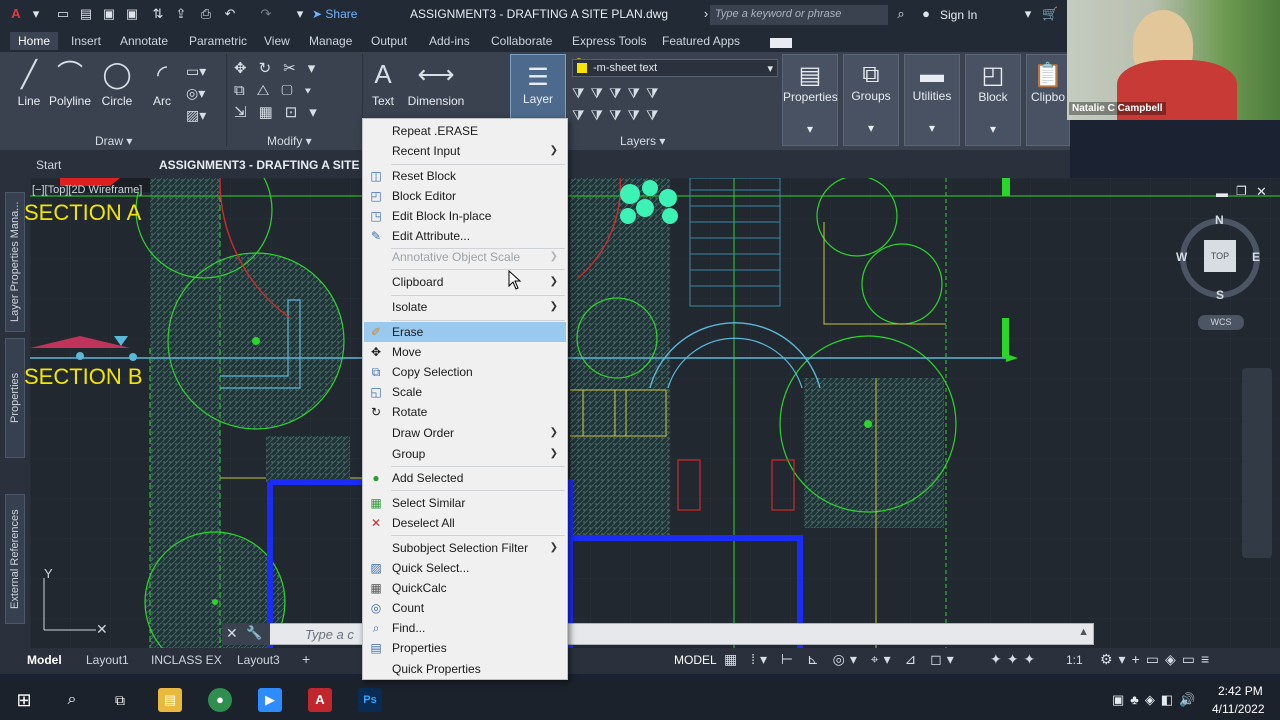  Describe the element at coordinates (107, 660) in the screenshot. I see `tab-layout1: Layout1` at that location.